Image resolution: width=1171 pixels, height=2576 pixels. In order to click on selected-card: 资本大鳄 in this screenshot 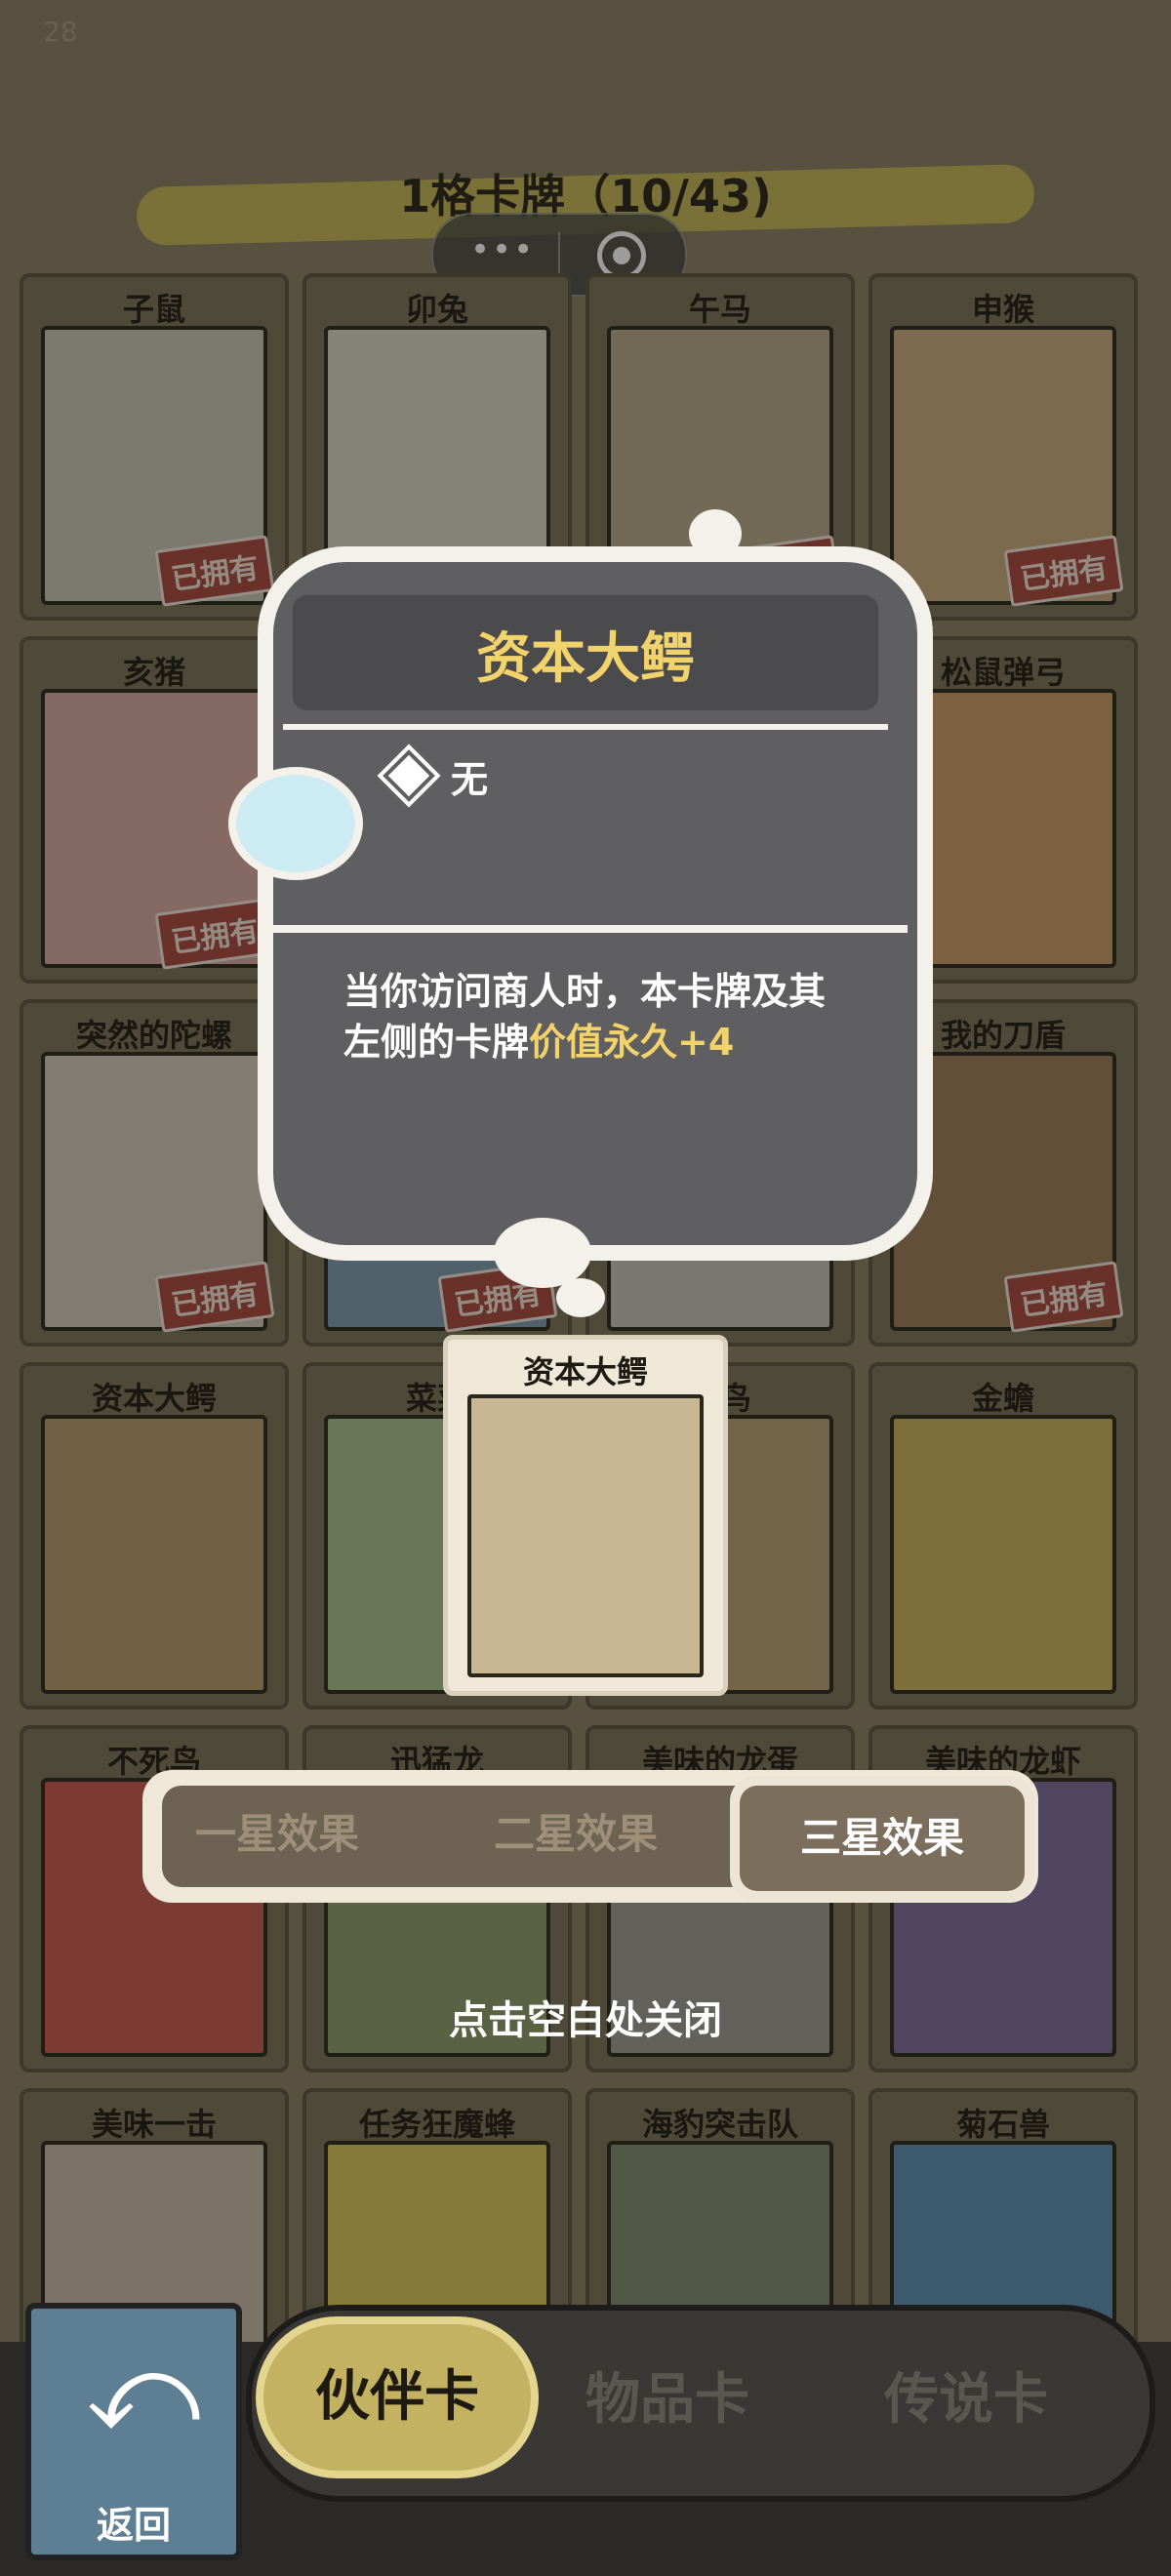, I will do `click(585, 1515)`.